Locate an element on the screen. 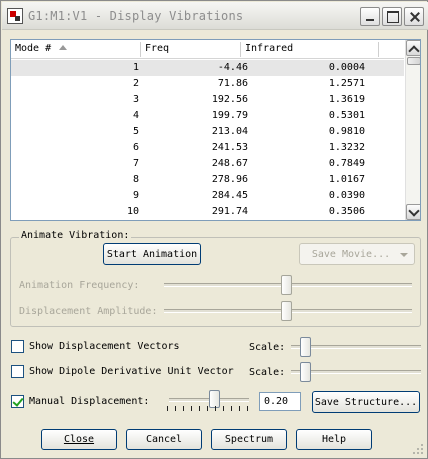  scroll-down-icon is located at coordinates (413, 212).